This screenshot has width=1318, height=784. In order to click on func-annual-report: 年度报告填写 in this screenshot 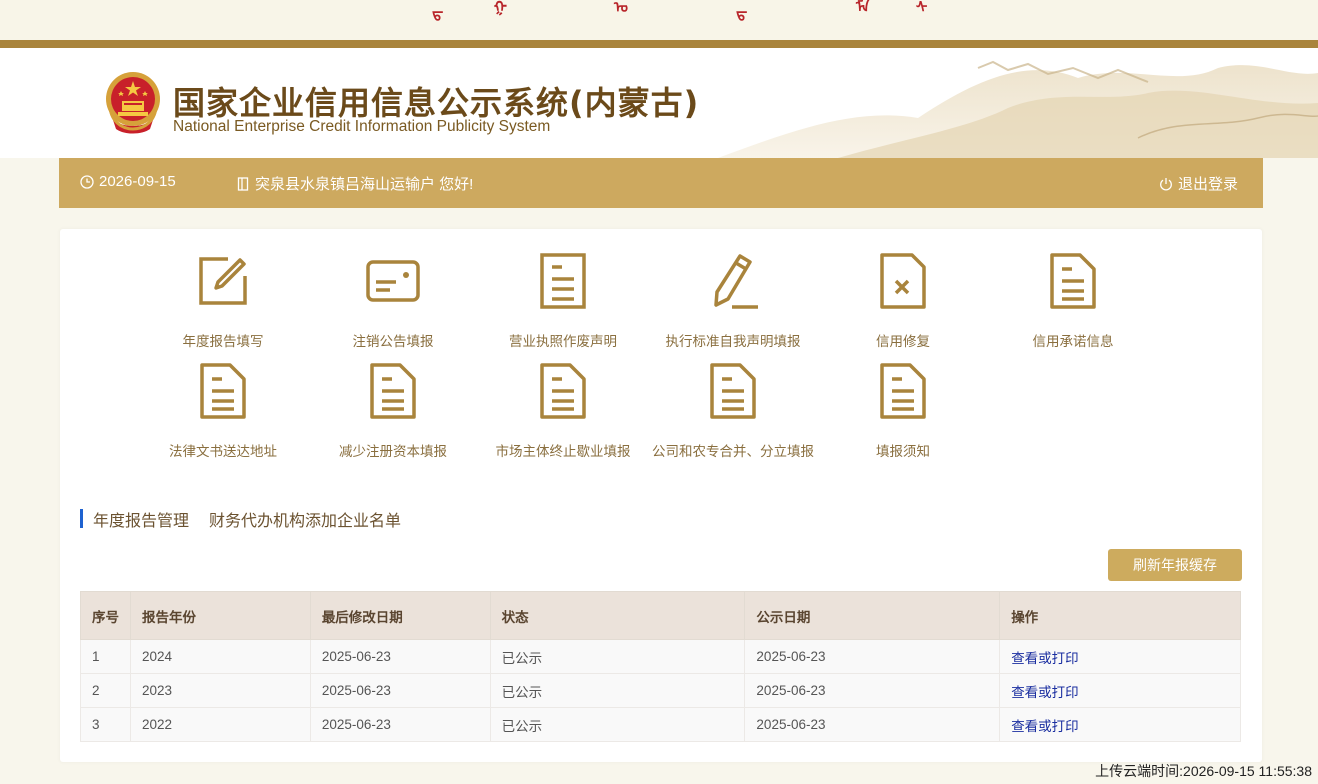, I will do `click(223, 299)`.